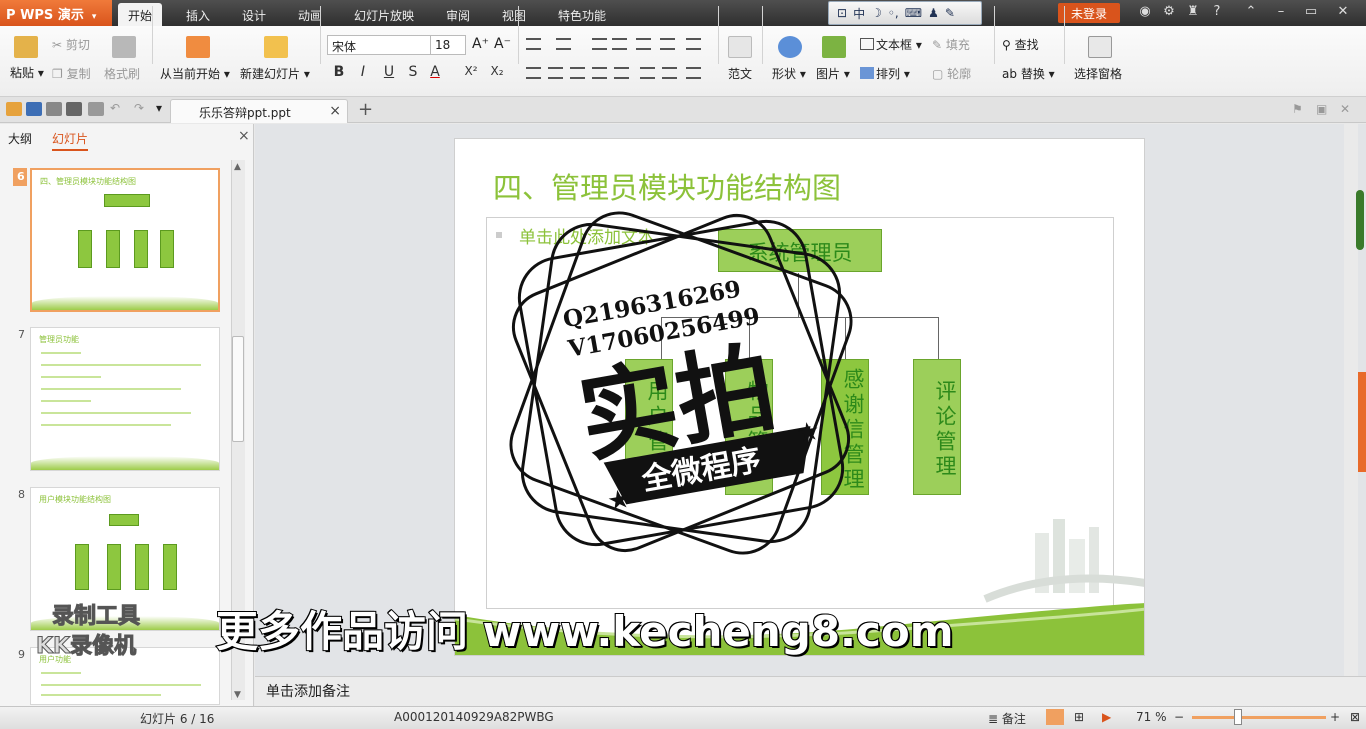 Image resolution: width=1366 pixels, height=729 pixels. I want to click on tab-animation: 动画, so click(310, 14).